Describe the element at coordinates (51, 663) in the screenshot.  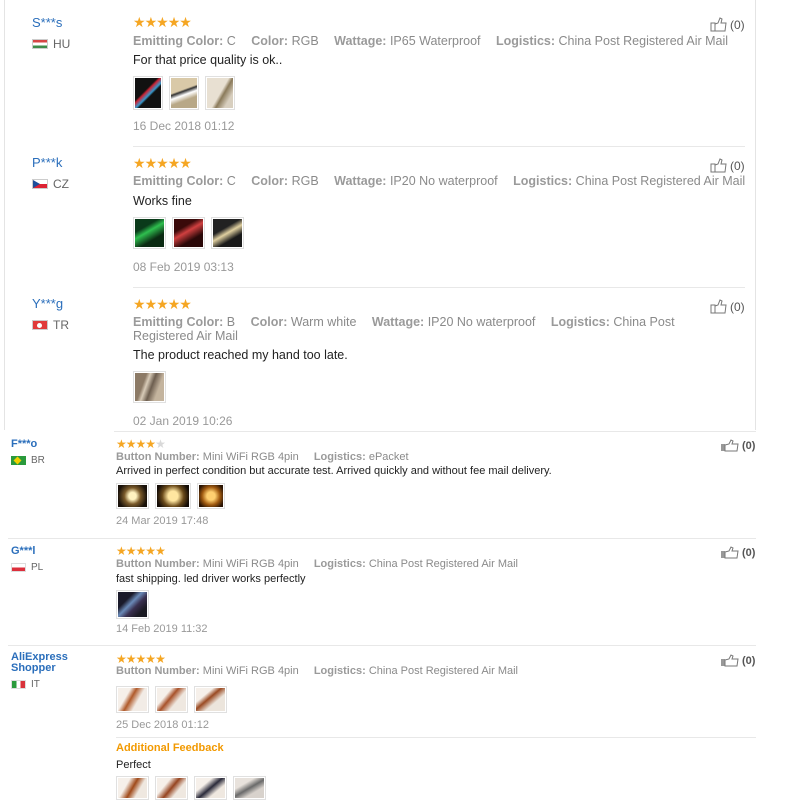
I see `reviewer-name: AliExpress Shopper` at that location.